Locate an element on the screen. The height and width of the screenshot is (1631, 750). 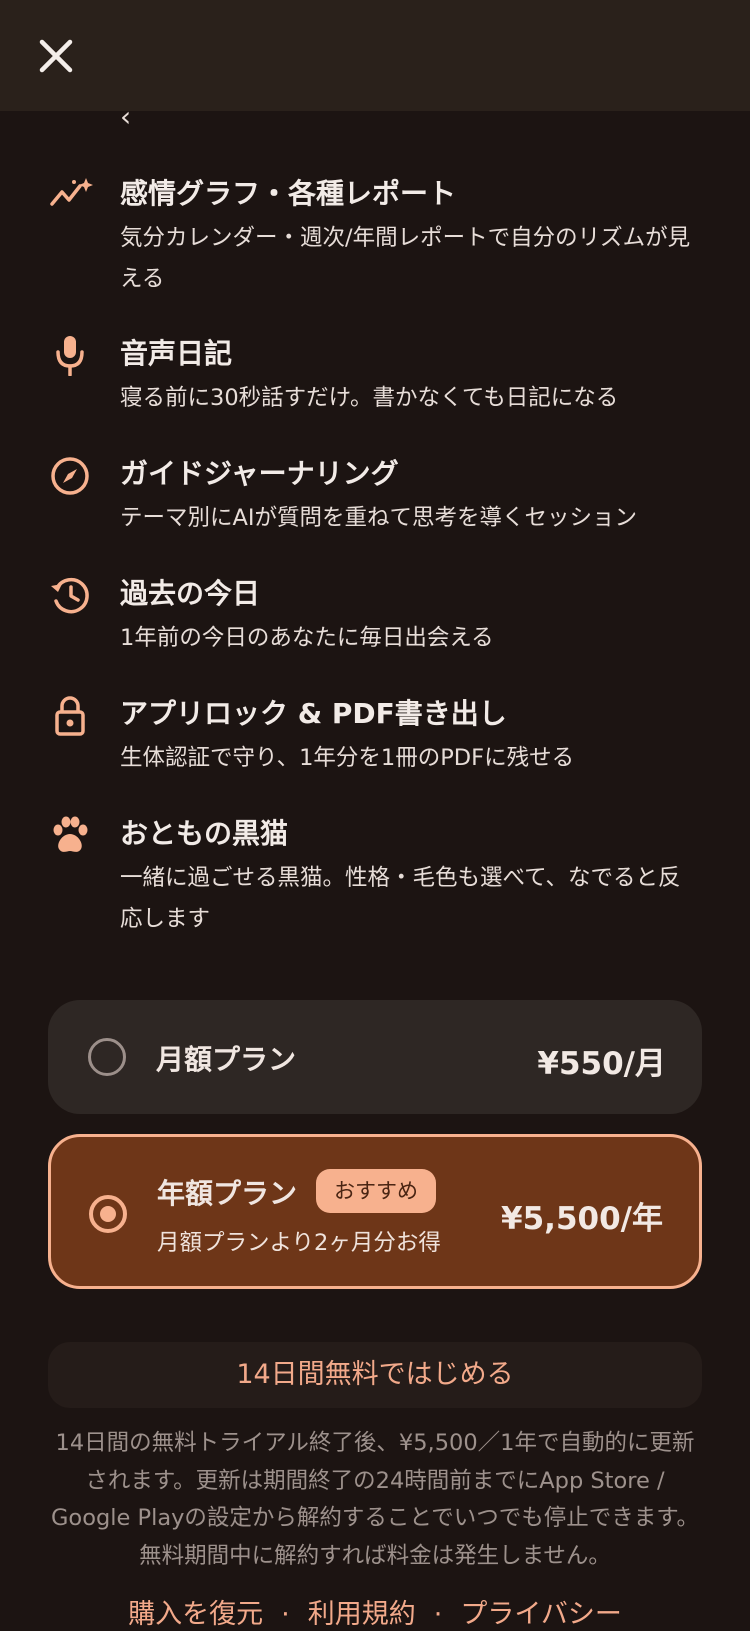
top-bar is located at coordinates (375, 55).